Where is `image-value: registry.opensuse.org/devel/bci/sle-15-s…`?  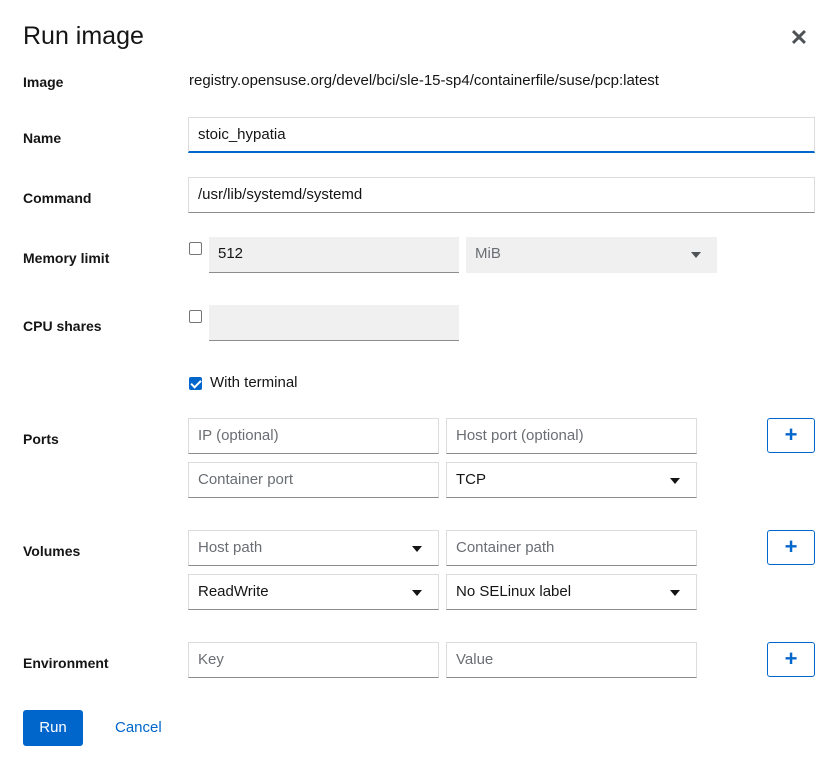
image-value: registry.opensuse.org/devel/bci/sle-15-s… is located at coordinates (424, 80).